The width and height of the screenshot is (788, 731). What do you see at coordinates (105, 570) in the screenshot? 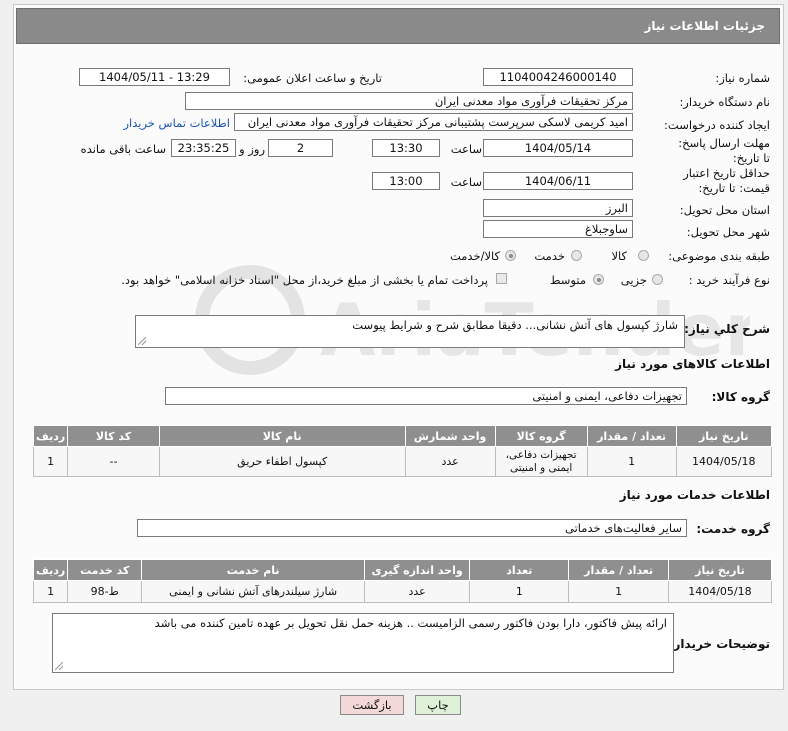
I see `services-col-code: کد خدمت` at bounding box center [105, 570].